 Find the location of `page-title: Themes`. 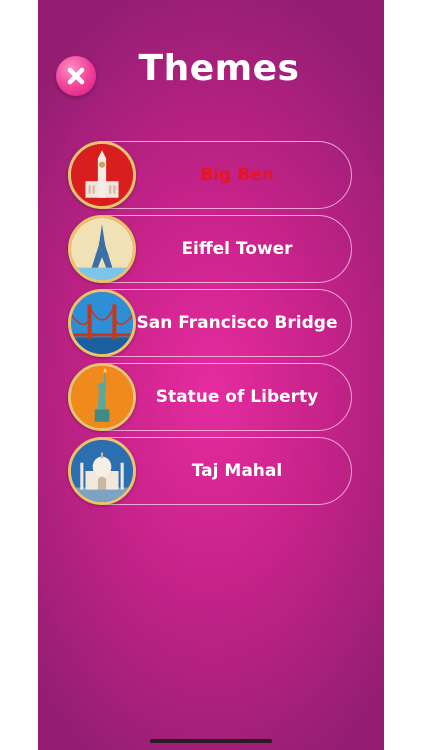

page-title: Themes is located at coordinates (219, 68).